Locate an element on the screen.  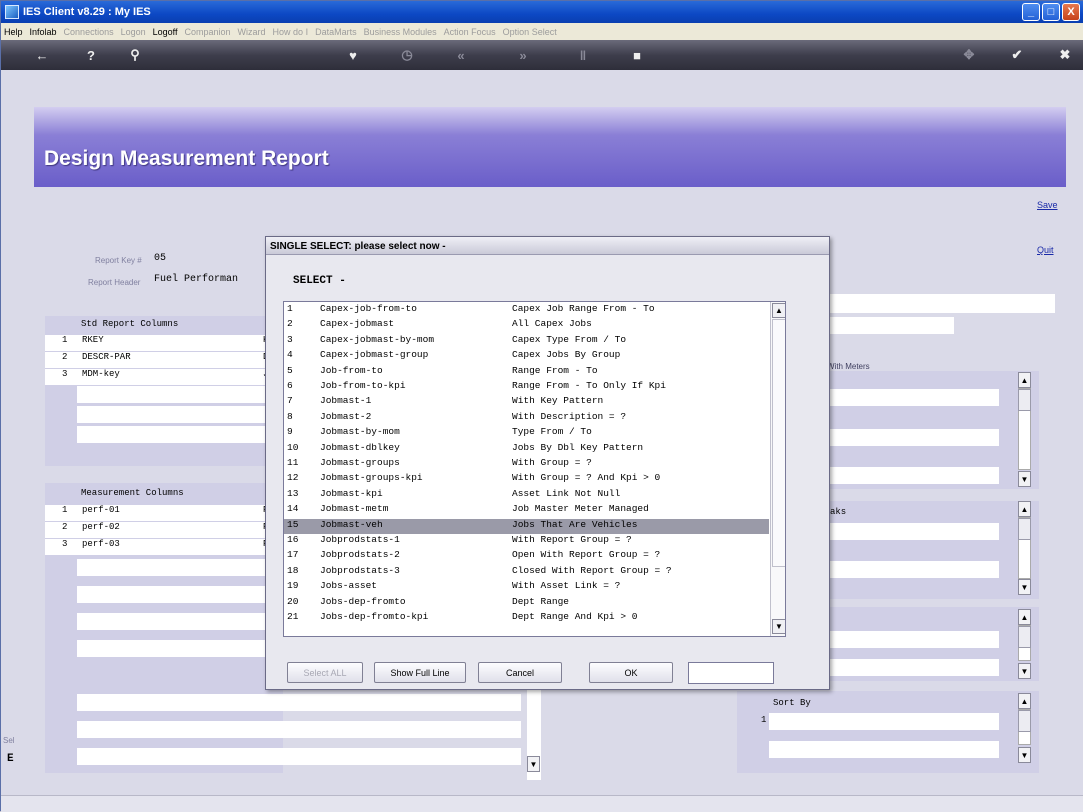
close-icon: ✖ is located at coordinates (1065, 55).